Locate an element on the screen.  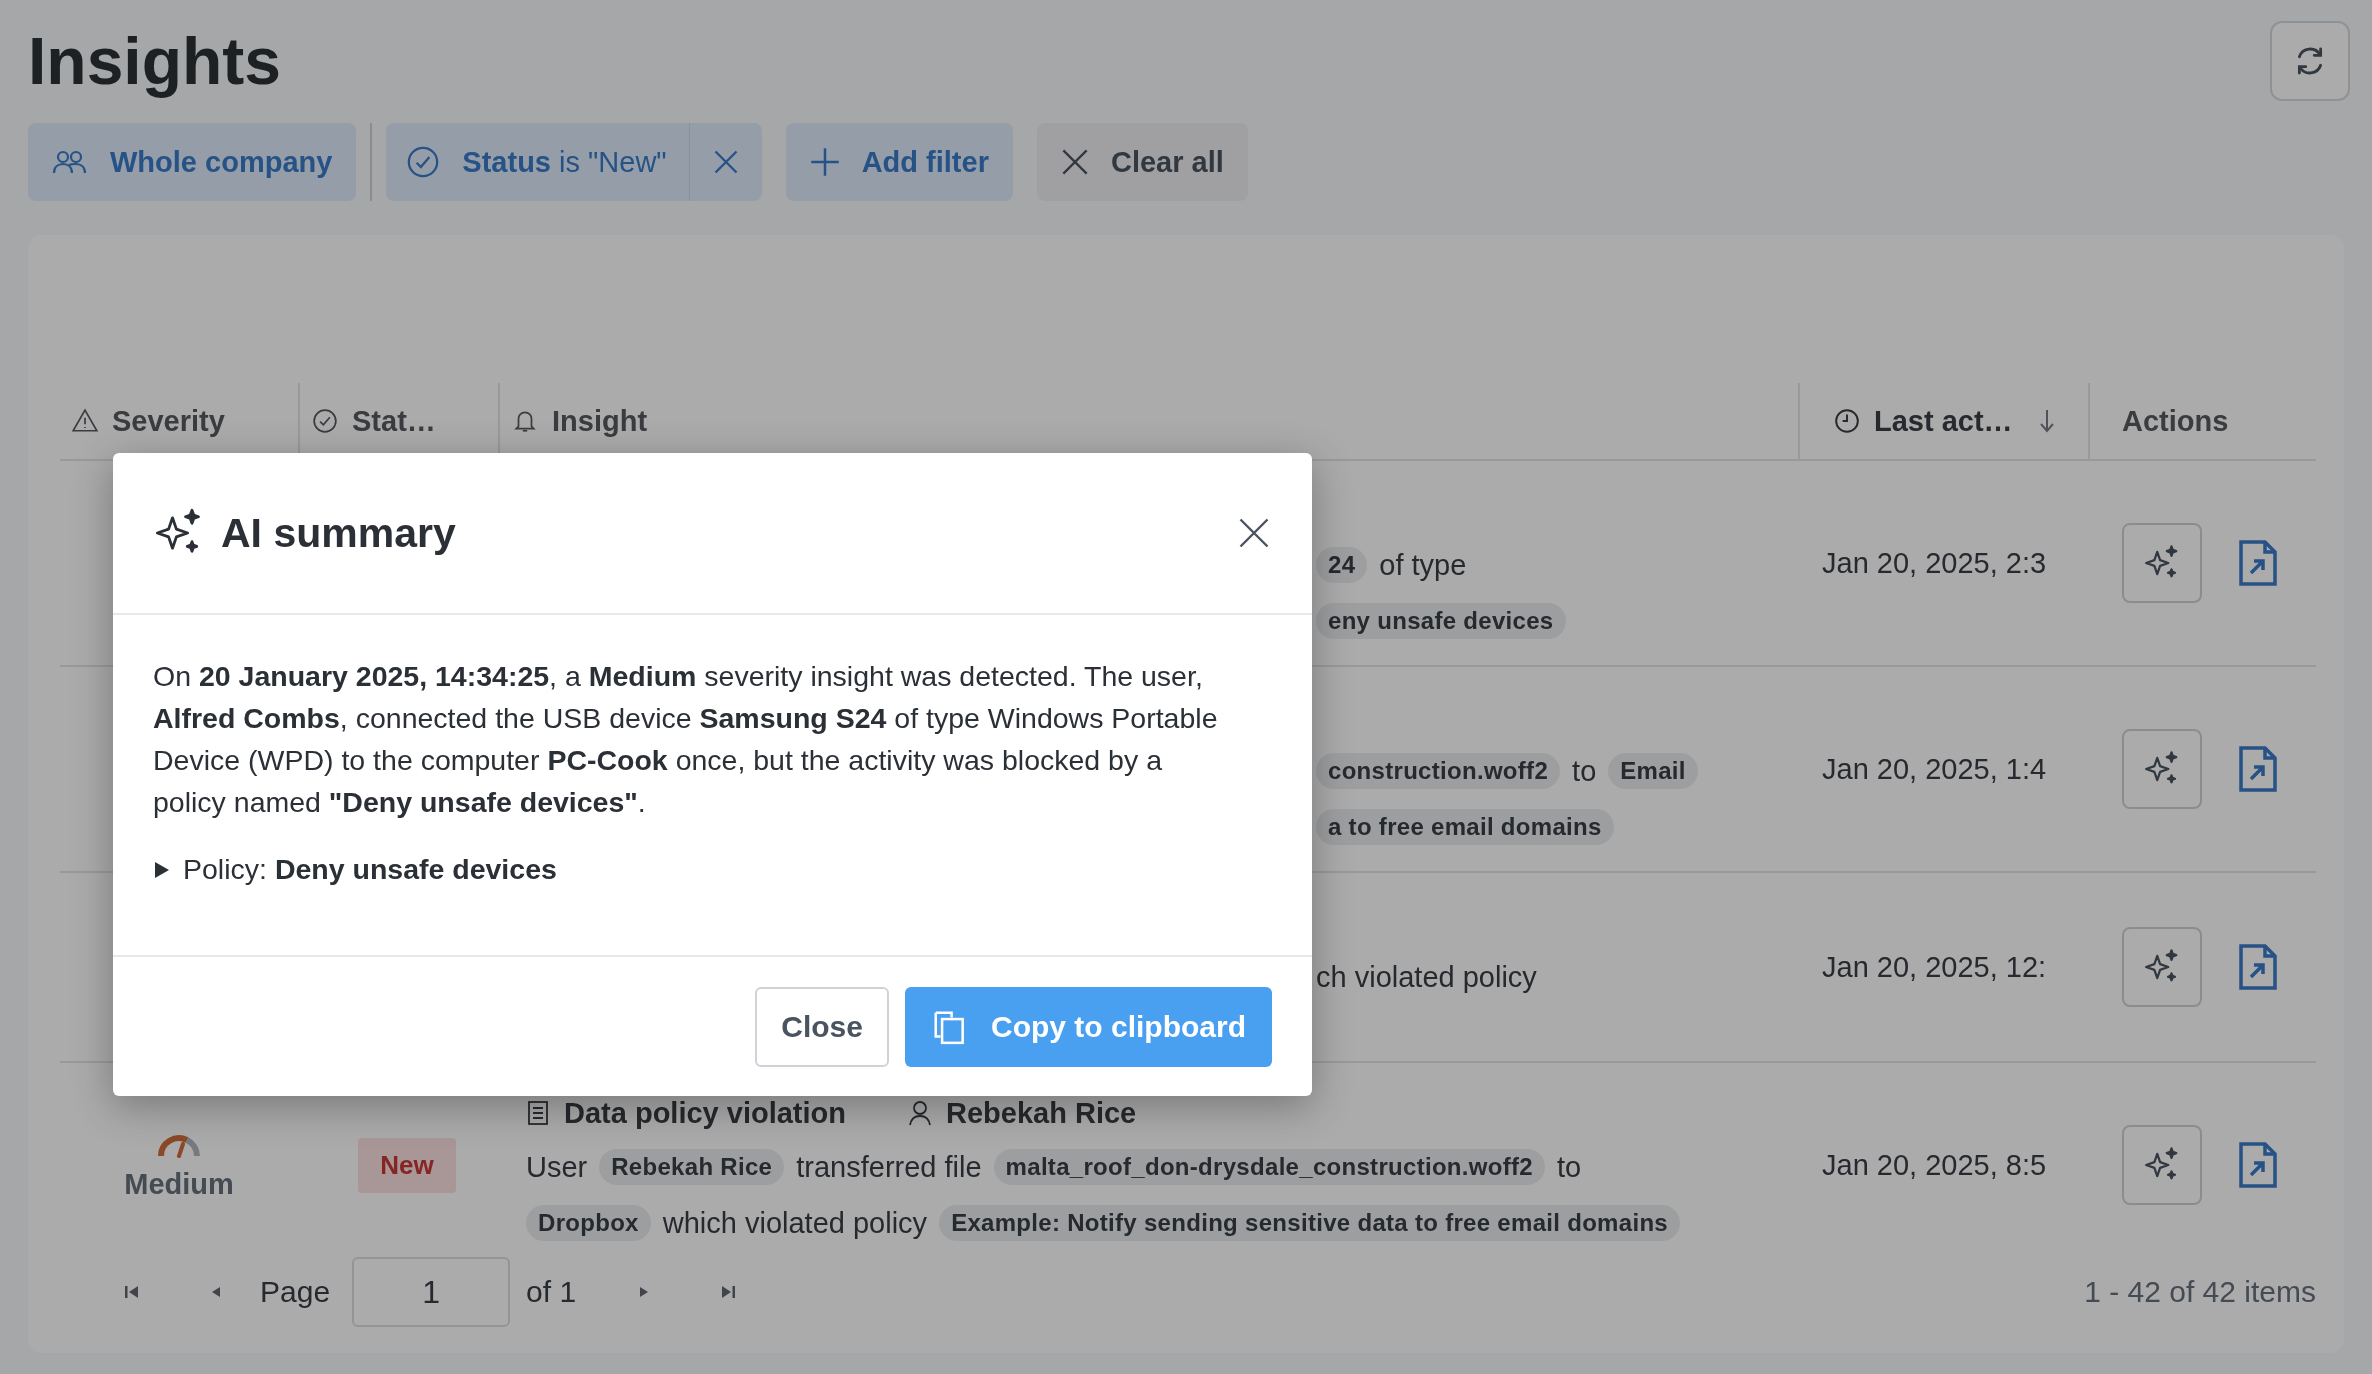
column-header: Insight is located at coordinates (600, 421).